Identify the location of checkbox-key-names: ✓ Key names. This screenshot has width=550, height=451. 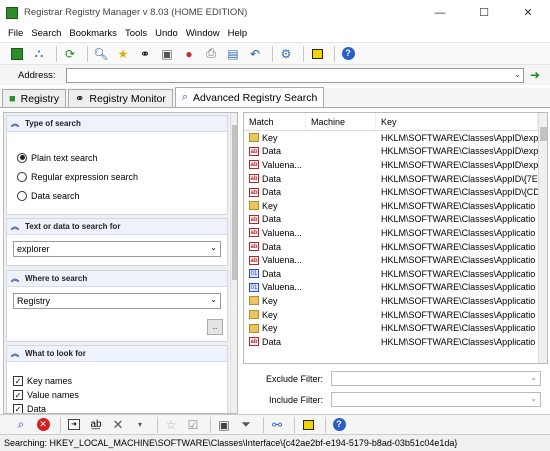
(117, 381).